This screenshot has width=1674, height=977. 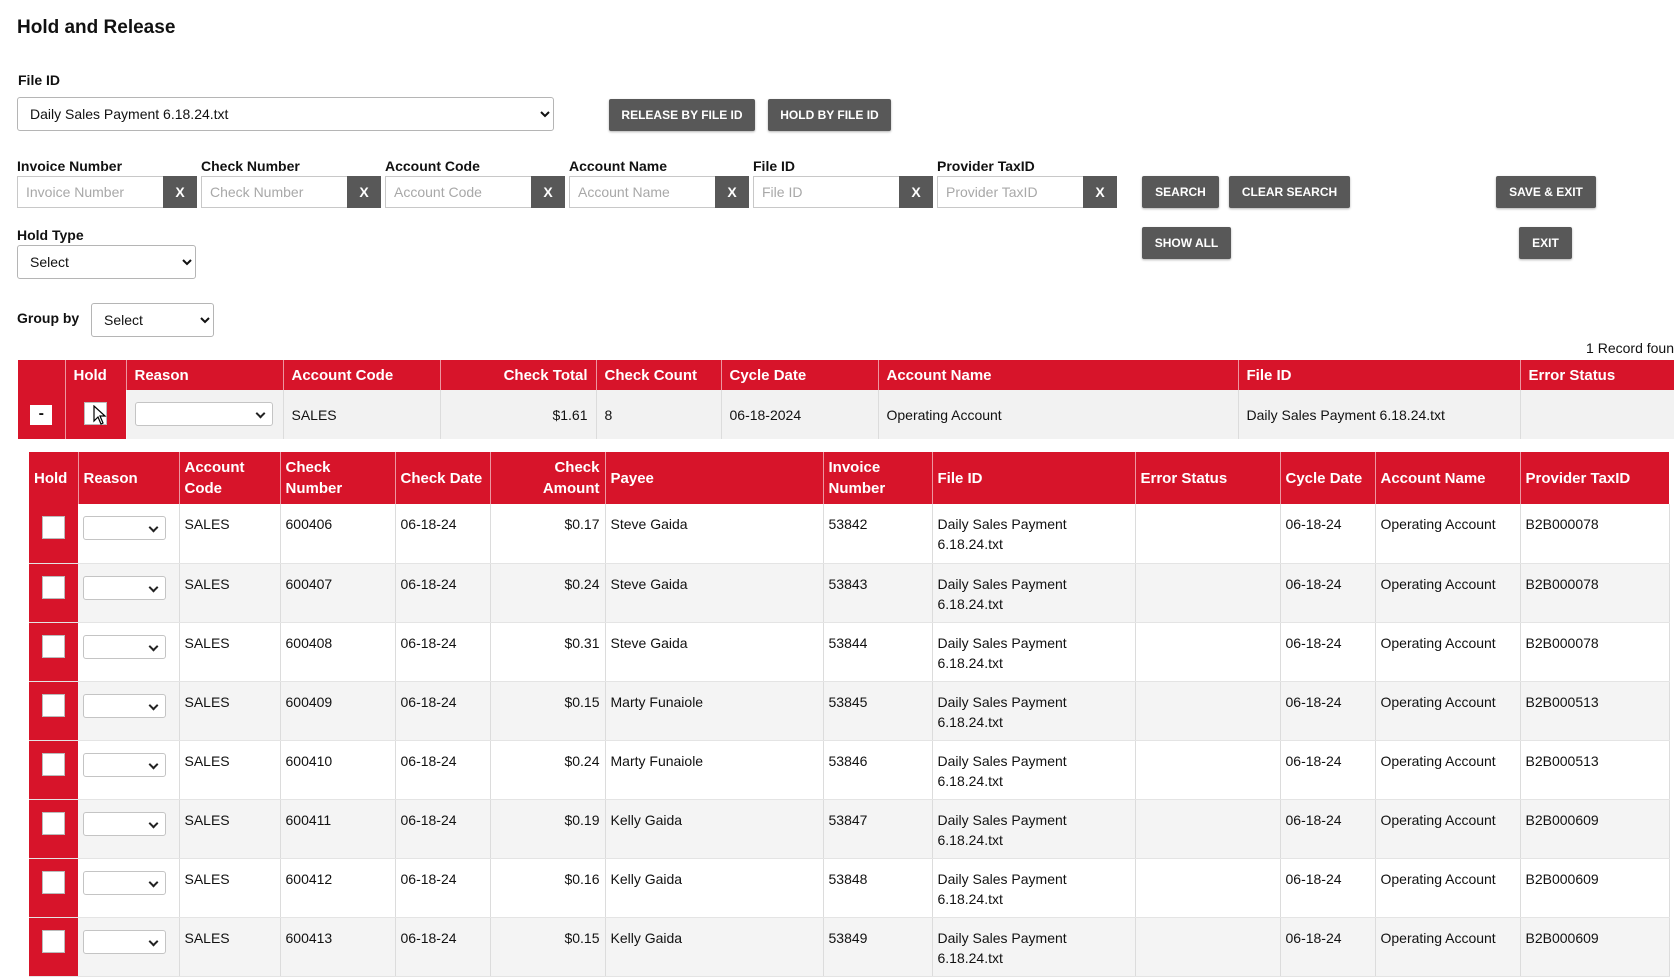 I want to click on group-header-hold: Hold, so click(x=96, y=375).